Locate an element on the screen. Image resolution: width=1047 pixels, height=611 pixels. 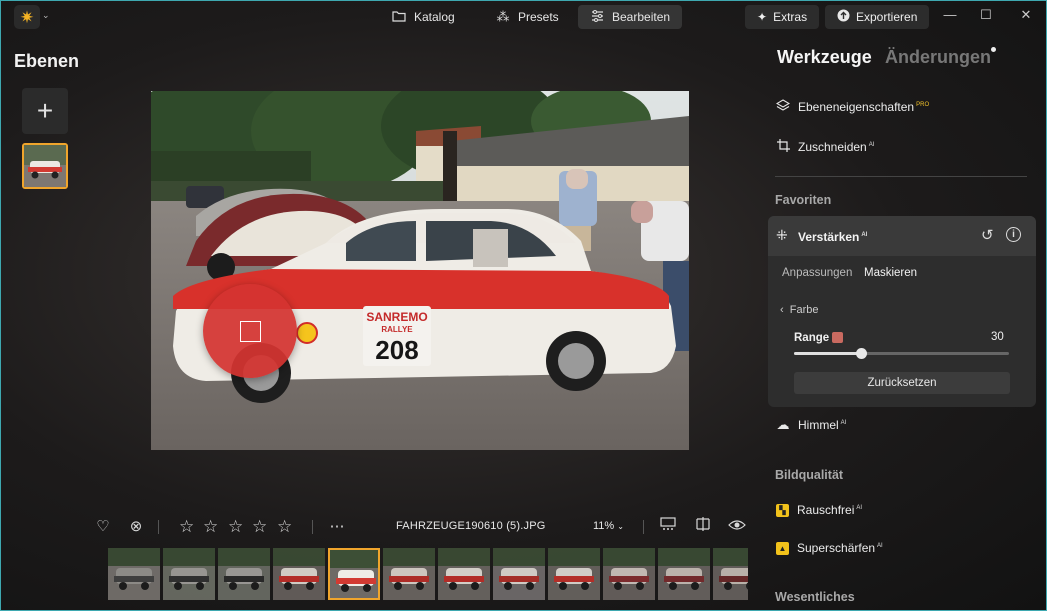
star-2-icon: ☆ is located at coordinates (210, 527).